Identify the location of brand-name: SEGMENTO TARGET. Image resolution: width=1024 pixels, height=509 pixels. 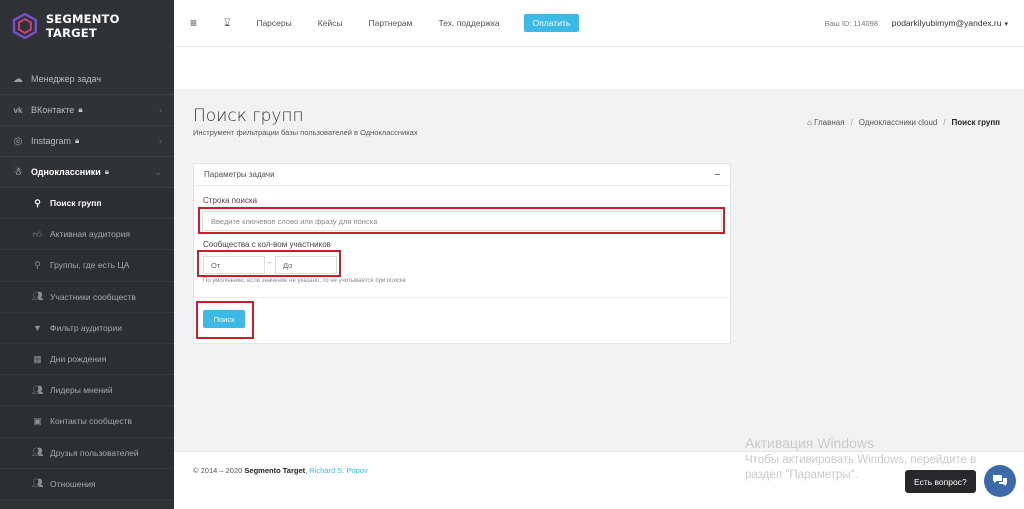
(82, 26).